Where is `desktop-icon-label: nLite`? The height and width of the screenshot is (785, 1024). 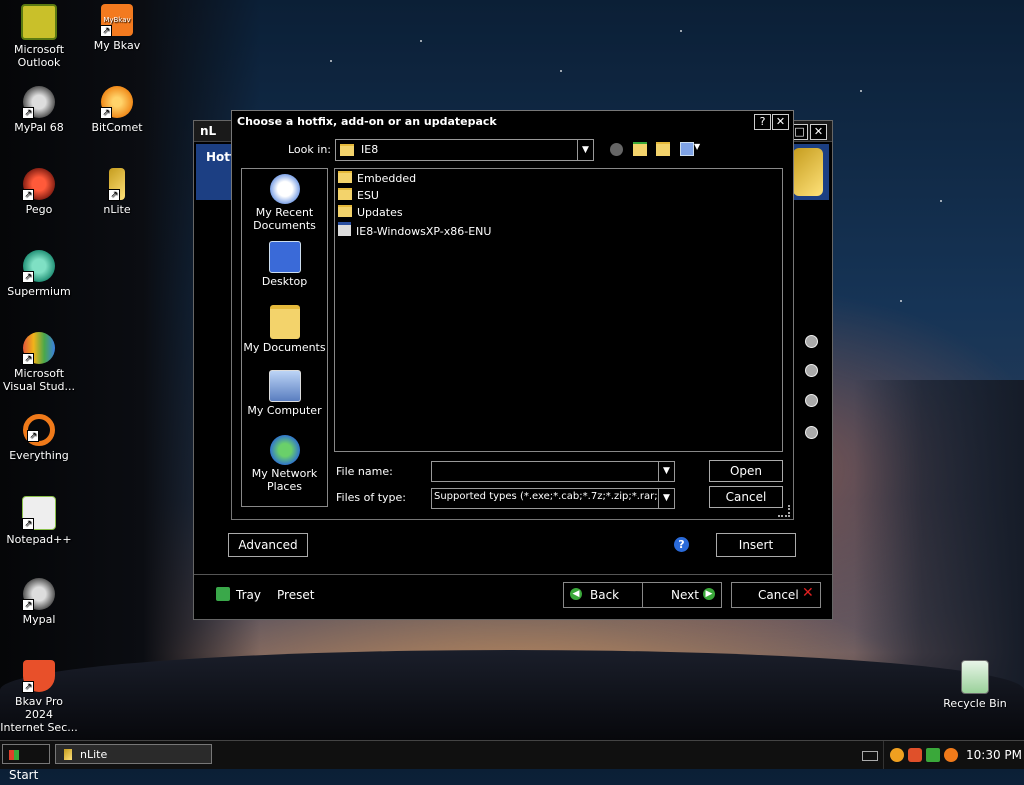 desktop-icon-label: nLite is located at coordinates (117, 209).